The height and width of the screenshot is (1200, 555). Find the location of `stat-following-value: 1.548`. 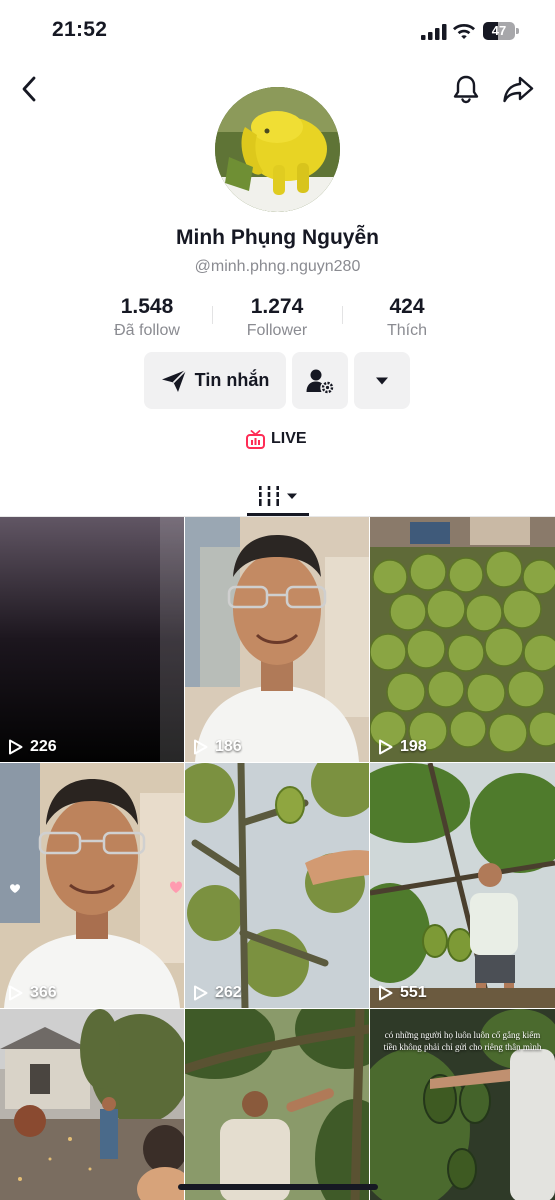

stat-following-value: 1.548 is located at coordinates (147, 306).